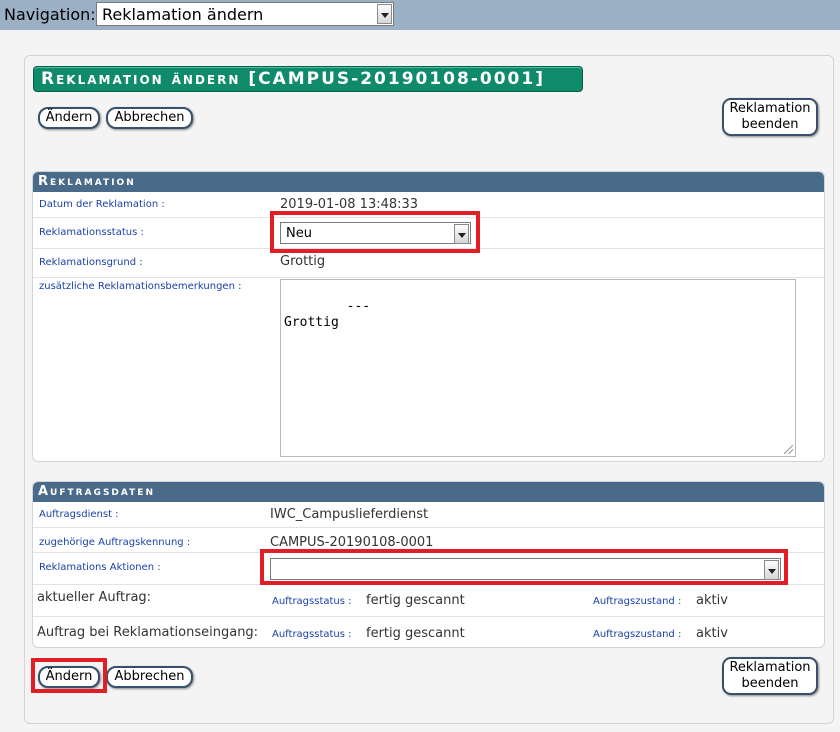 The height and width of the screenshot is (732, 840). What do you see at coordinates (99, 204) in the screenshot?
I see `complaint-date-label: Datum der Reklamation` at bounding box center [99, 204].